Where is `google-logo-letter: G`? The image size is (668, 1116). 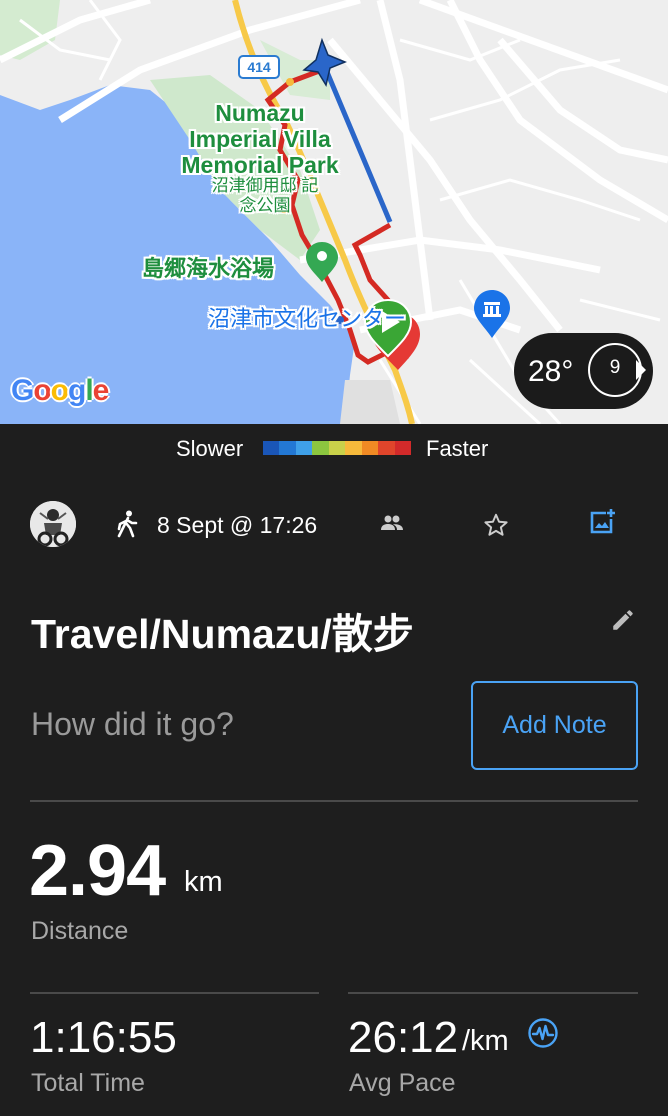 google-logo-letter: G is located at coordinates (22, 390).